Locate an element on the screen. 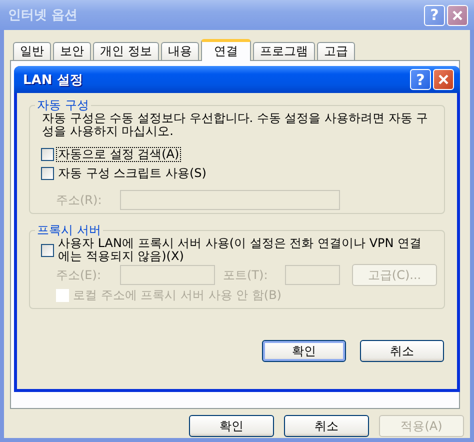 The height and width of the screenshot is (442, 474). window-title: 인터넷 옵션 is located at coordinates (43, 15).